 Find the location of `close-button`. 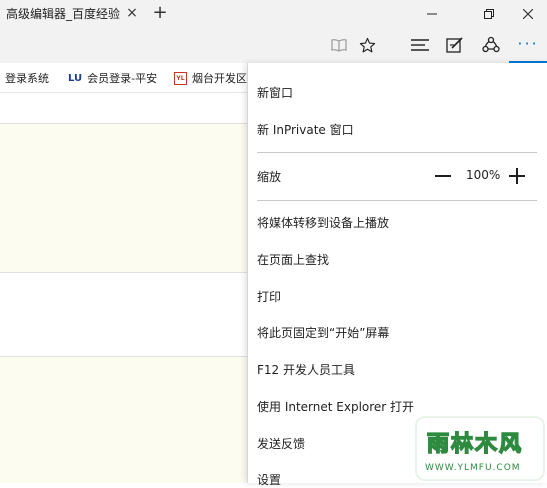

close-button is located at coordinates (526, 13).